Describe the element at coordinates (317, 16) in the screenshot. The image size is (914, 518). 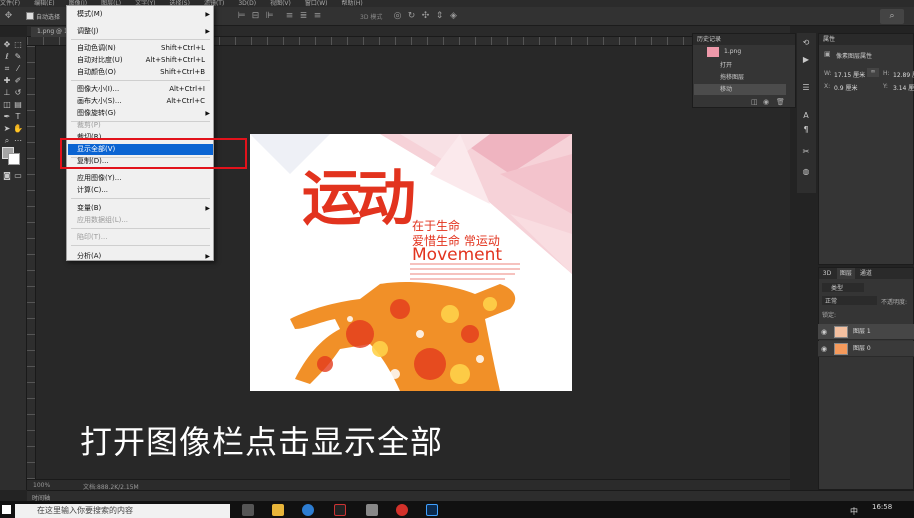
I see `distribute-bottom-icon: ≡` at that location.